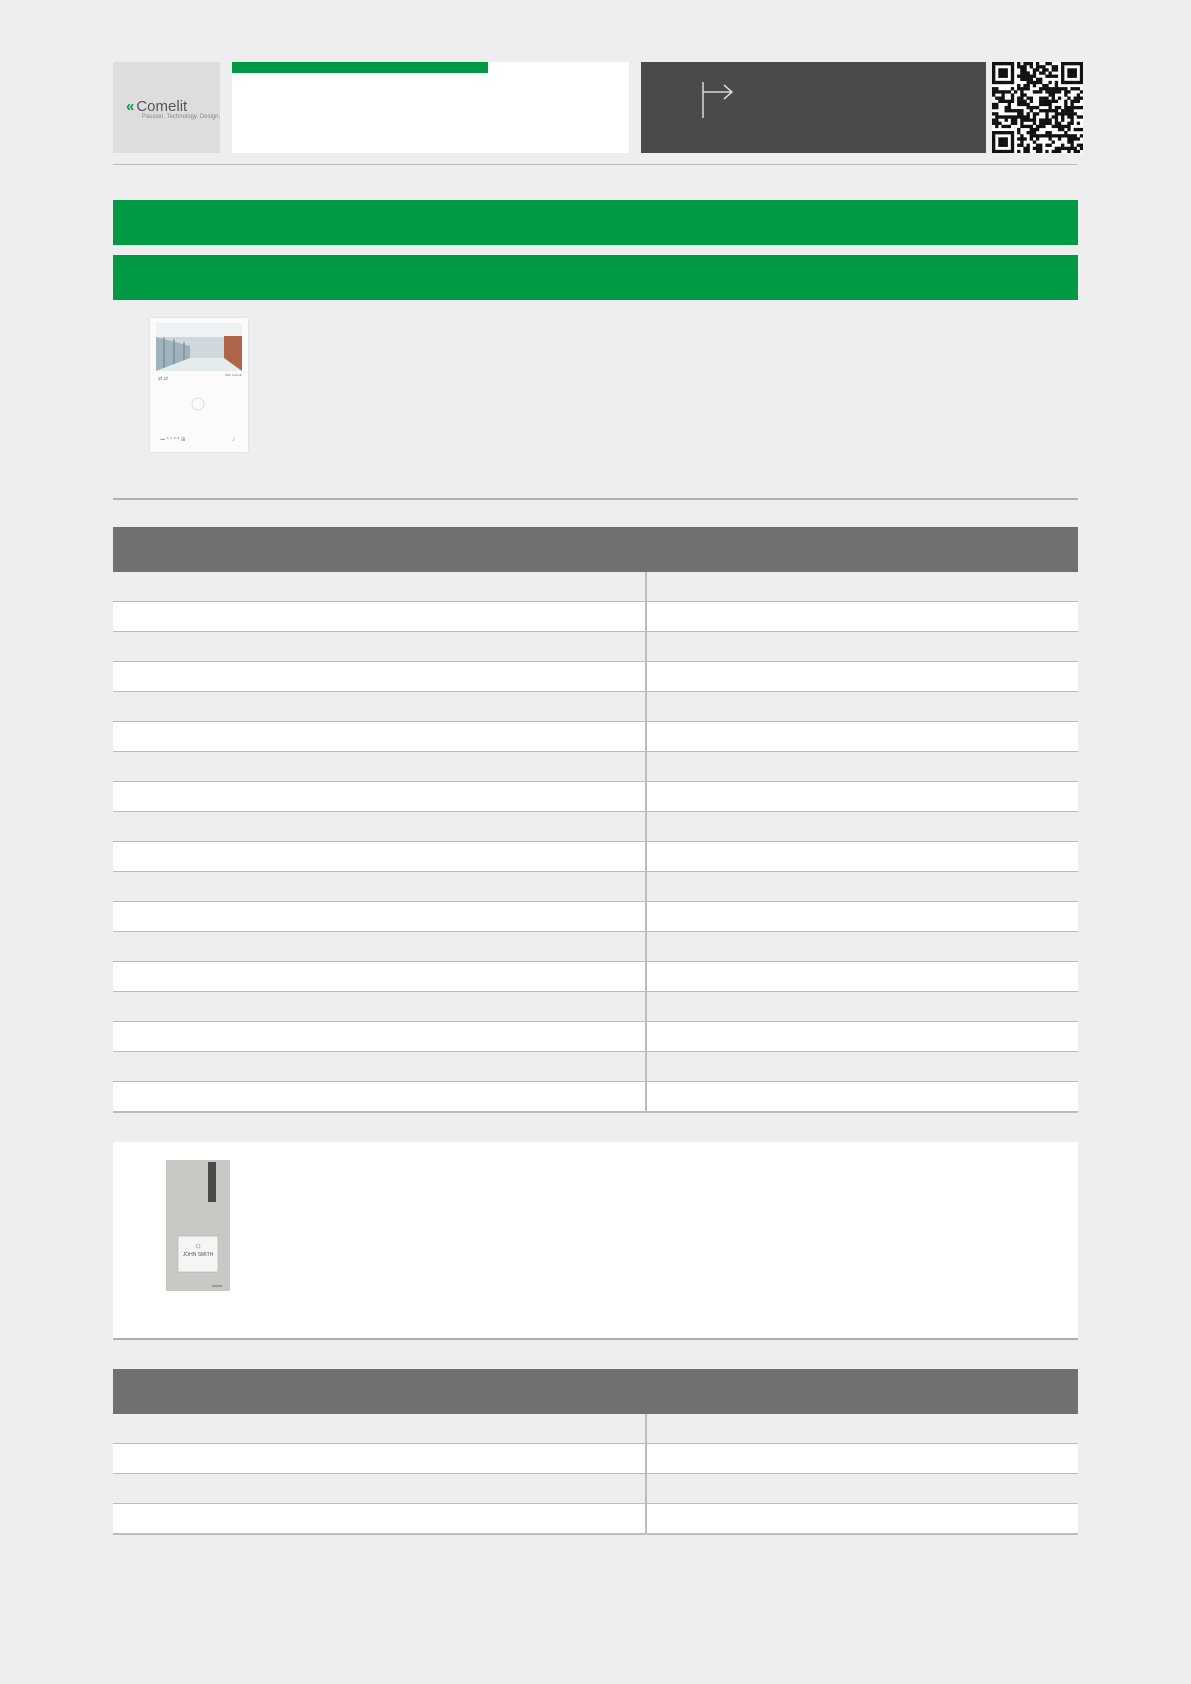 The image size is (1191, 1684). What do you see at coordinates (199, 385) in the screenshot?
I see `monitor-product-image: ⇄ ⇄ SBC Comelit ⊶ ⁴ ⁵ ⁶ ⁸ ⊞ ♪` at bounding box center [199, 385].